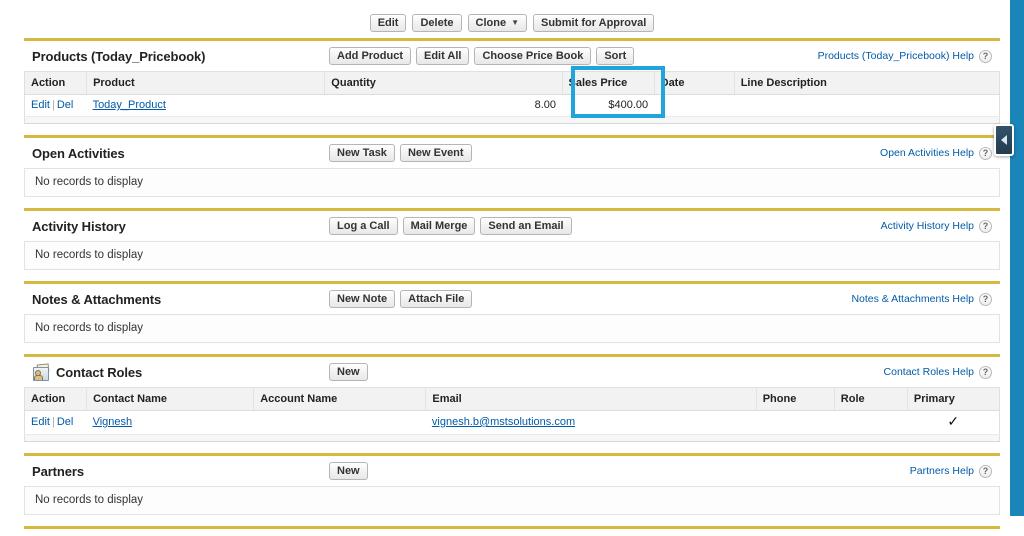  What do you see at coordinates (205, 105) in the screenshot?
I see `cell-product: Today_Product` at bounding box center [205, 105].